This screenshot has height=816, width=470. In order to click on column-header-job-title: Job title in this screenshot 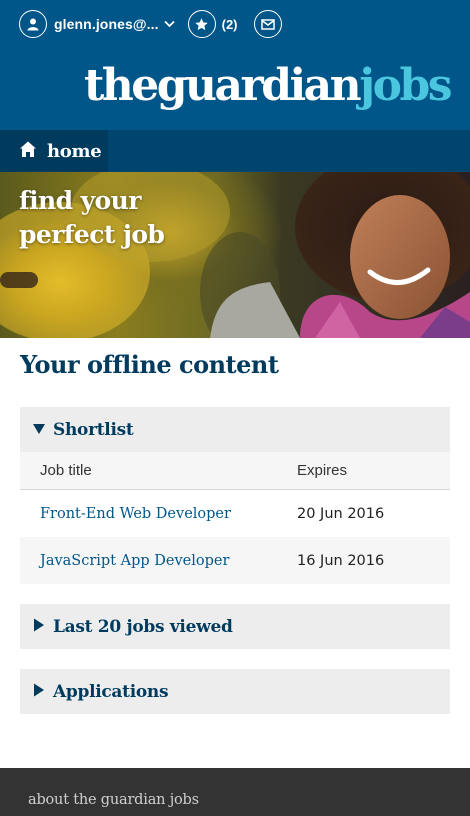, I will do `click(66, 470)`.